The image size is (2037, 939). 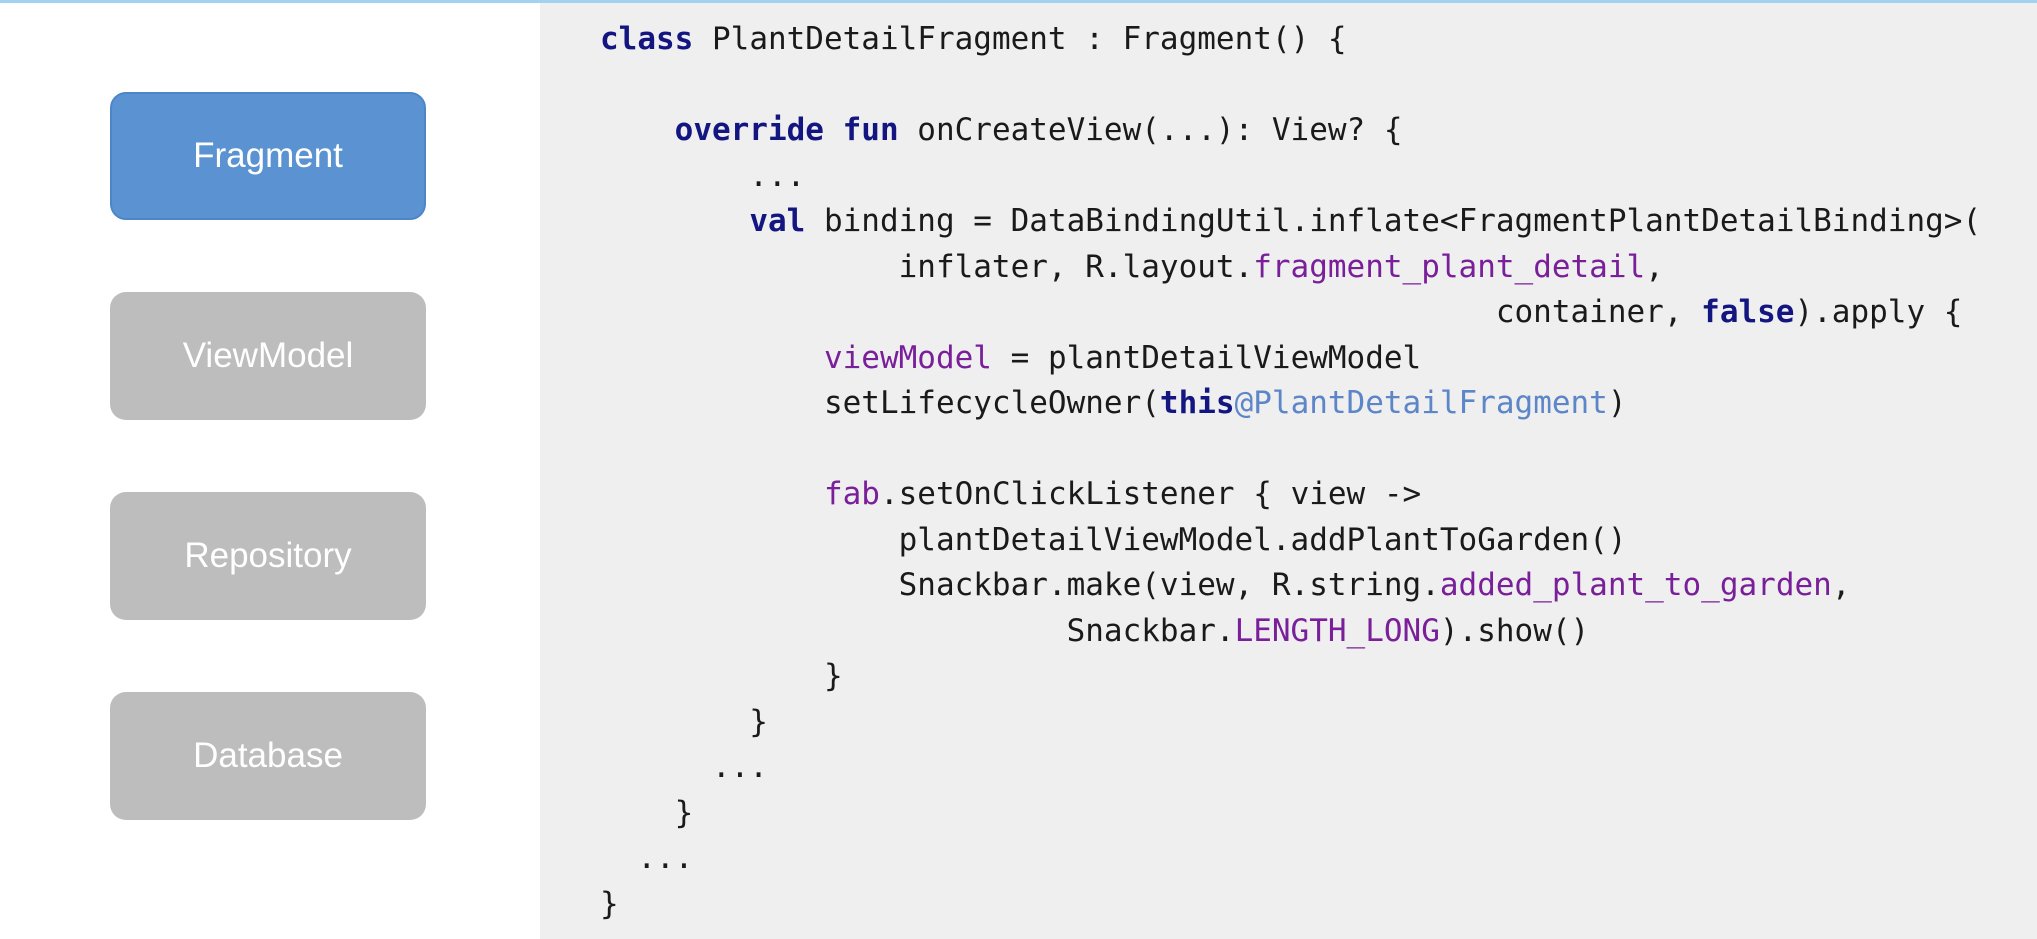 What do you see at coordinates (1020, 39) in the screenshot?
I see `code-token: PlantDetailFragment : Fragment() {` at bounding box center [1020, 39].